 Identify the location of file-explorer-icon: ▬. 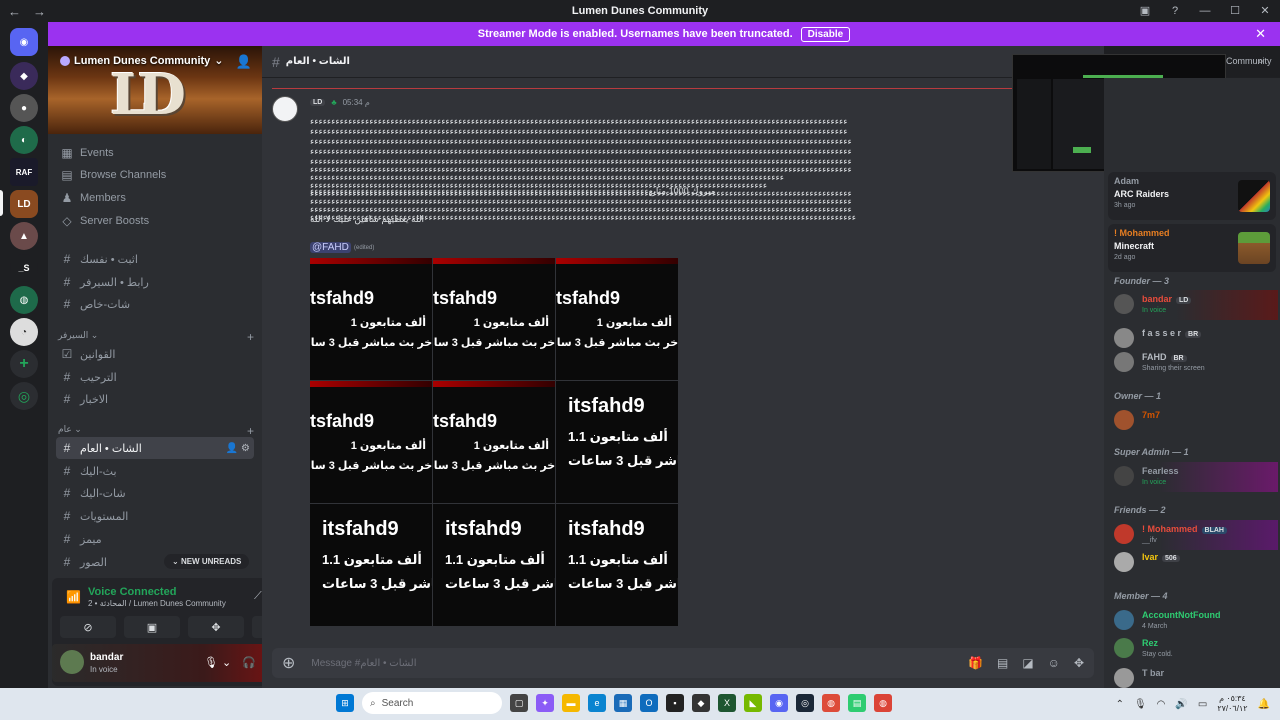
(571, 703).